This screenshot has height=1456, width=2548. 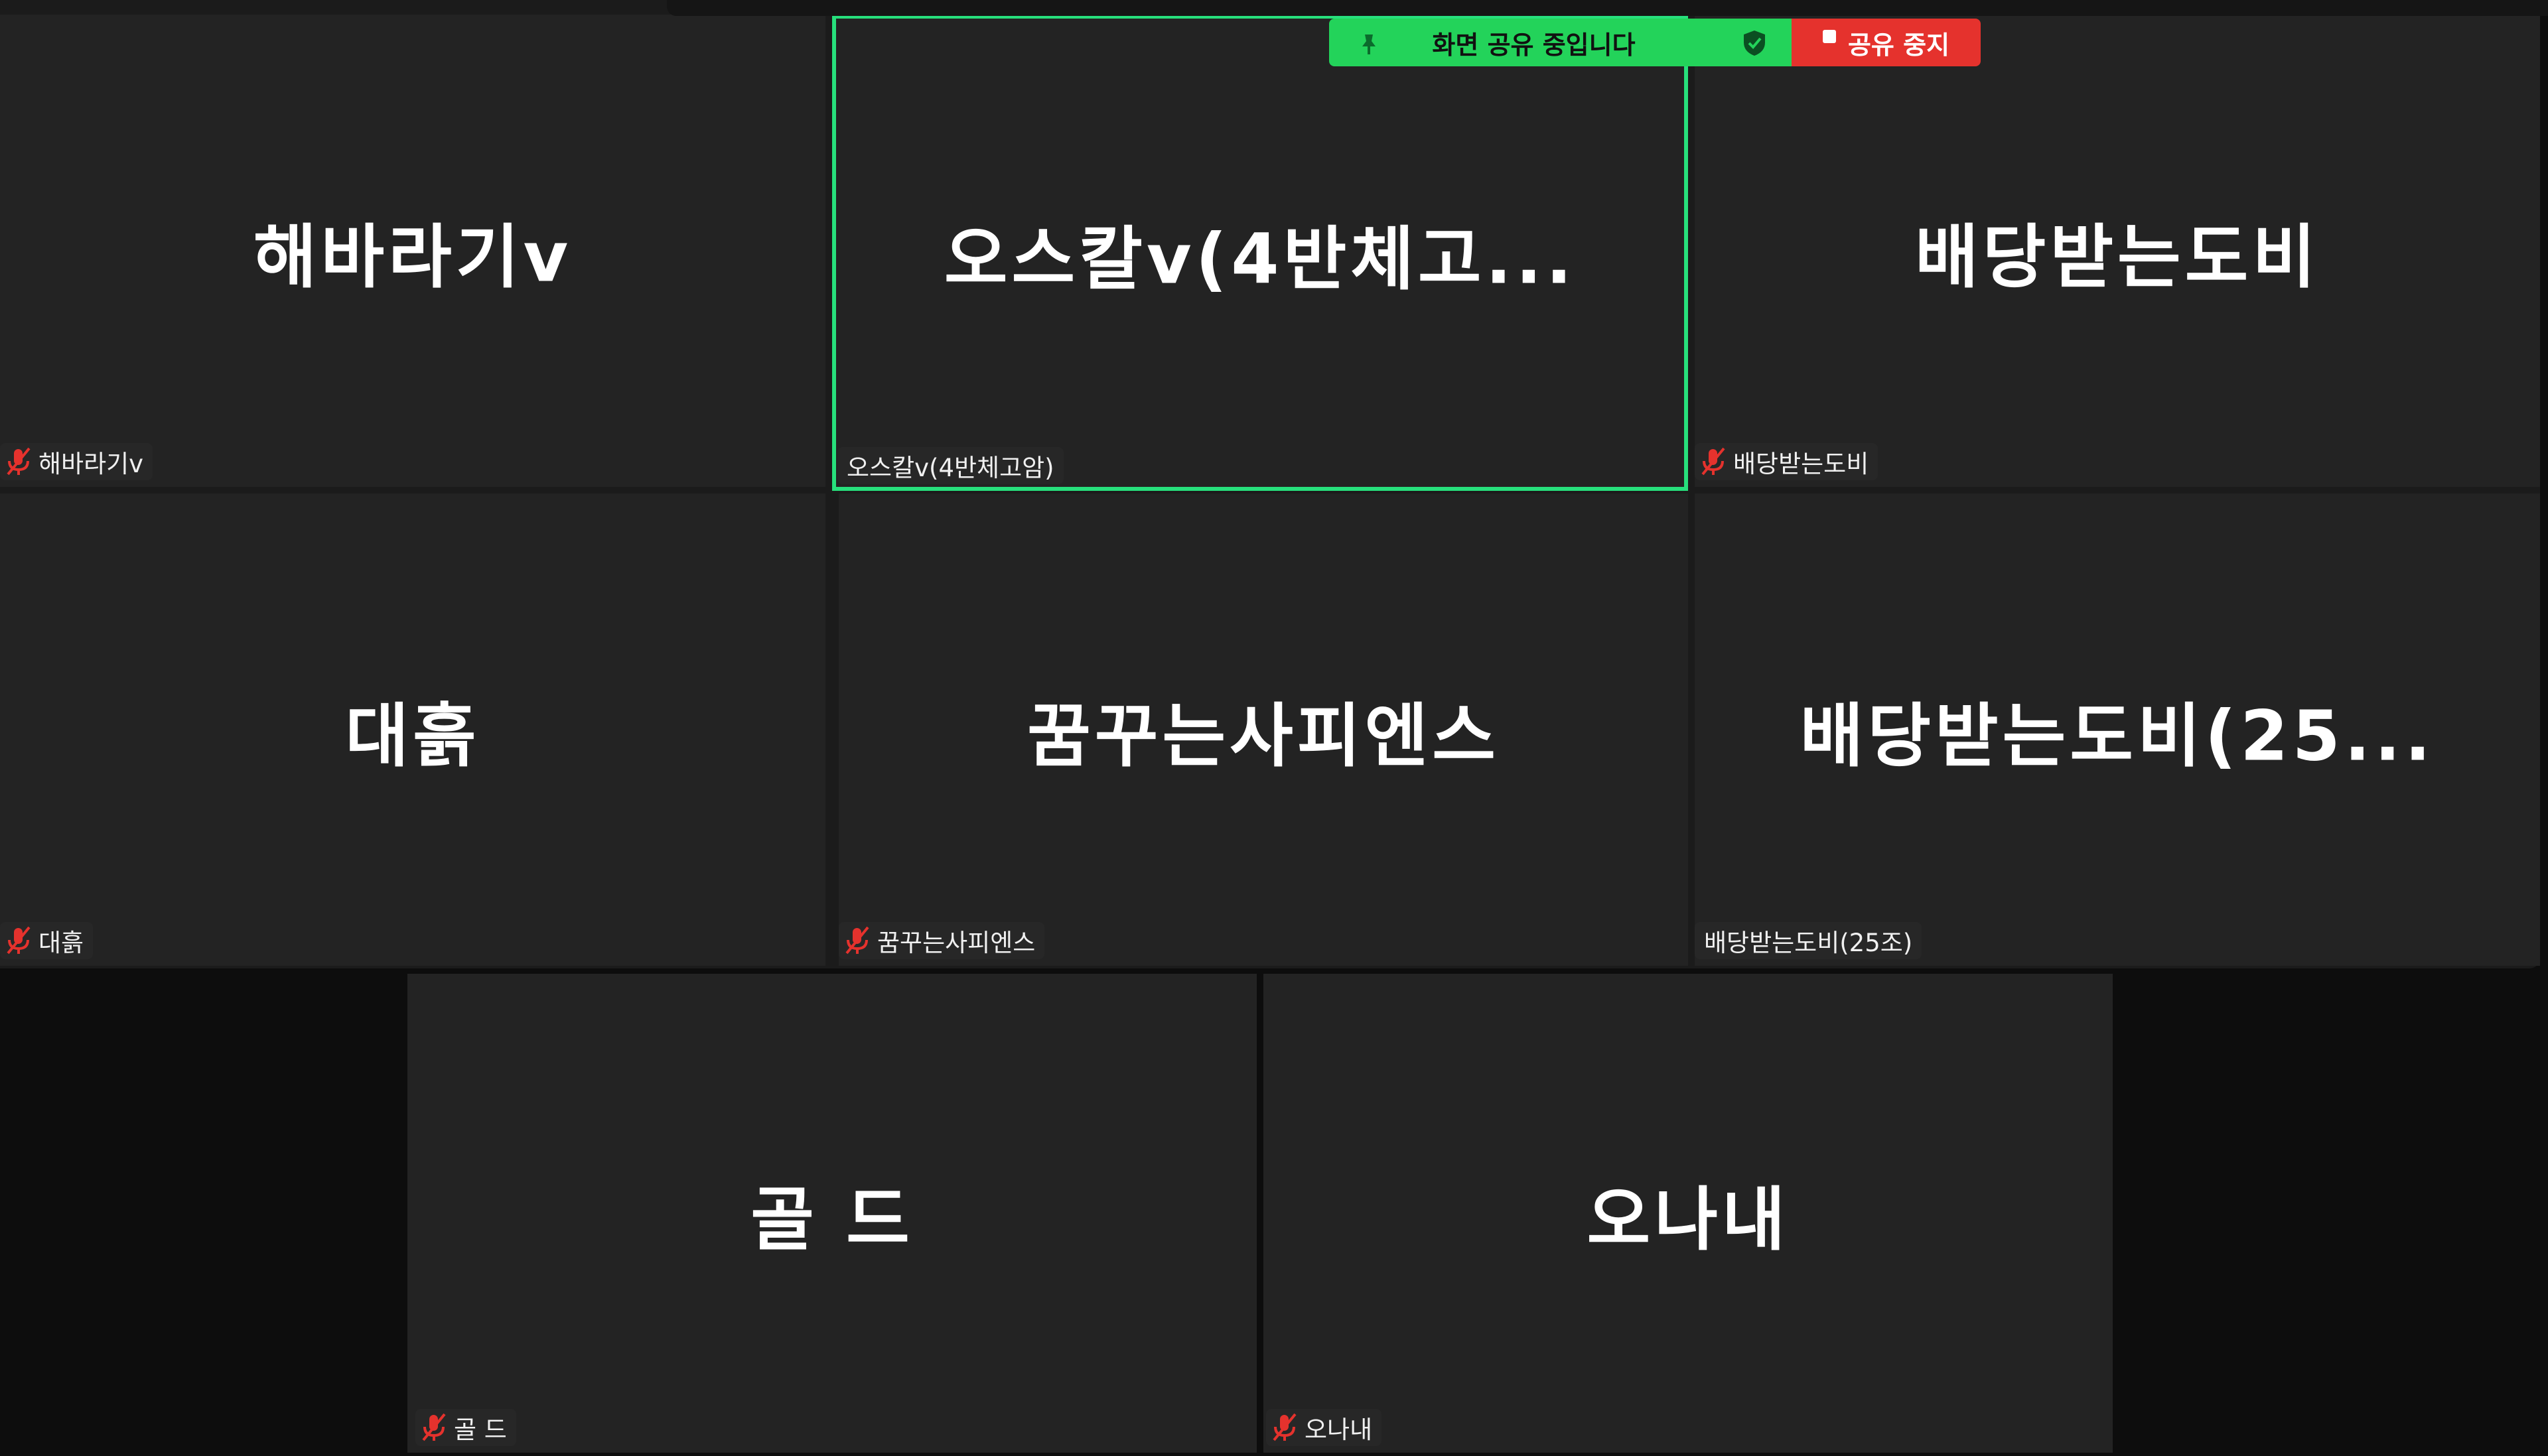 I want to click on participant-name-tag: 오스칼v(4반체고암), so click(x=951, y=465).